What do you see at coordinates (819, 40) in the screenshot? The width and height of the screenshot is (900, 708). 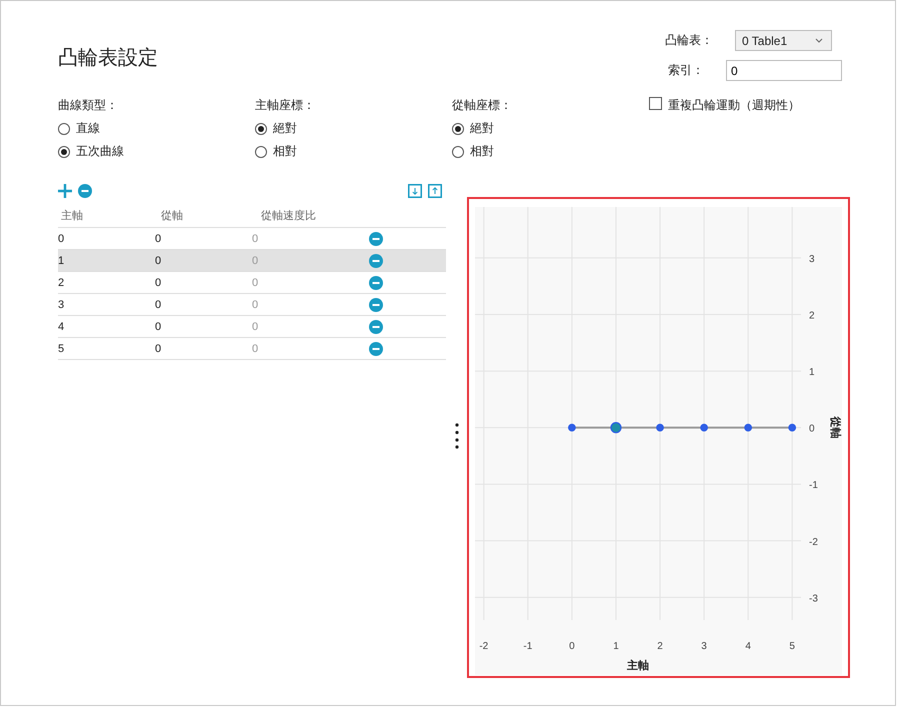 I see `caret-icon` at bounding box center [819, 40].